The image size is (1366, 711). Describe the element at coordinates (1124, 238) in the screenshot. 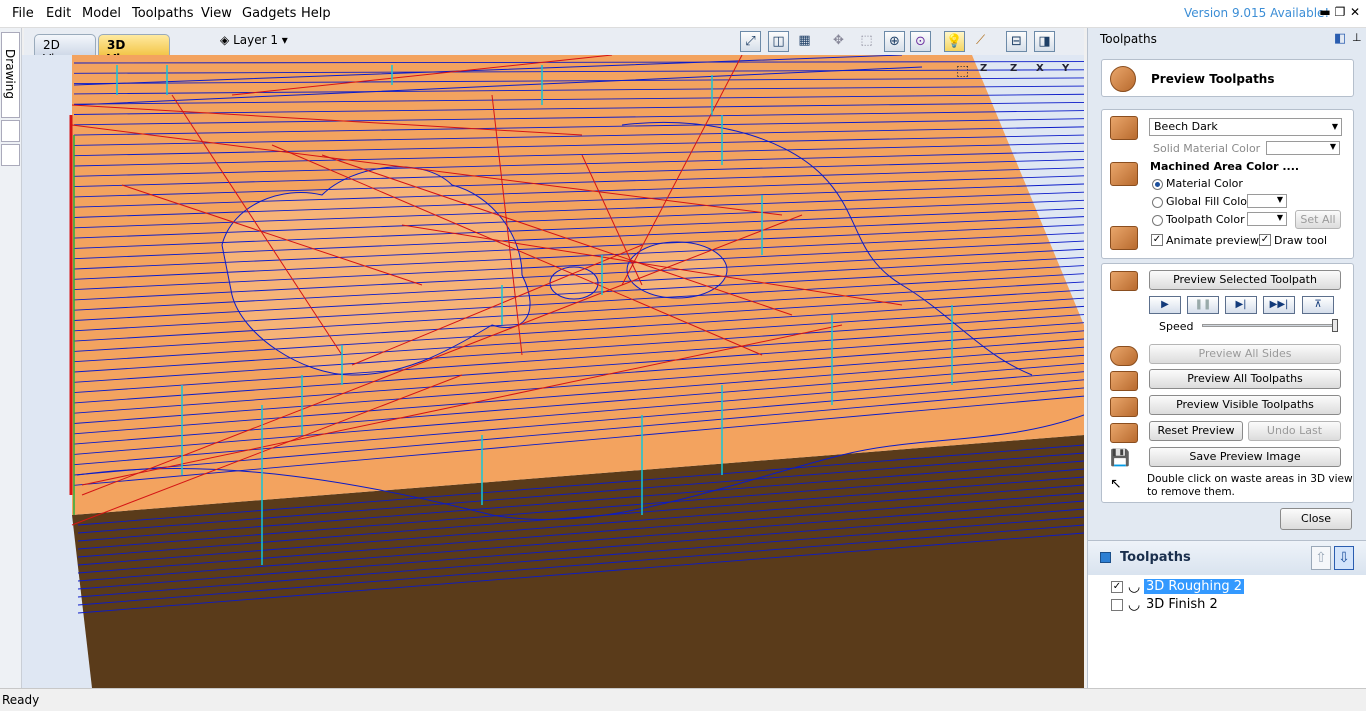

I see `animate-icon` at that location.